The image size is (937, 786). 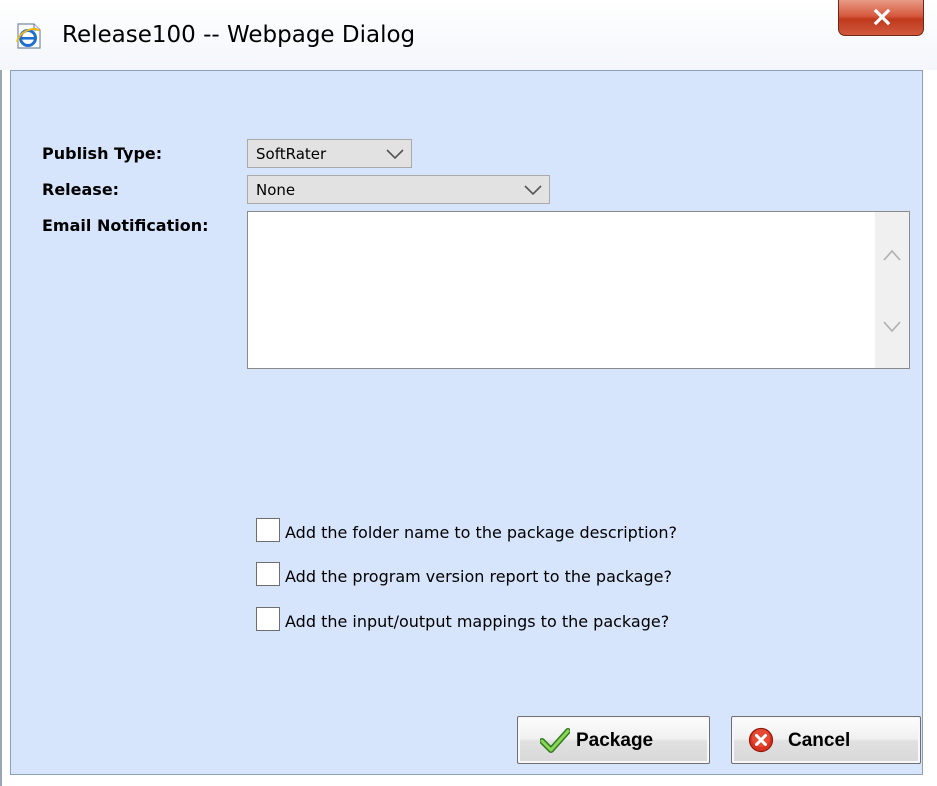 I want to click on publish-type-select: SoftRater, so click(x=329, y=153).